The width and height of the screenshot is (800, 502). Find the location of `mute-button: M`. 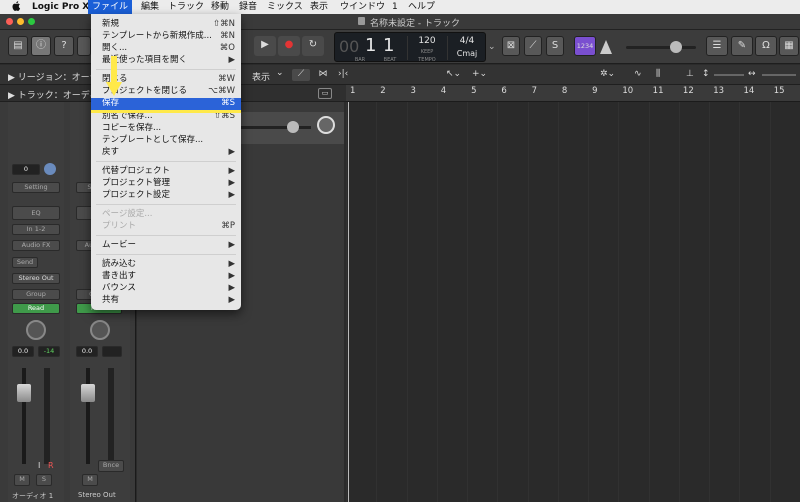

mute-button: M is located at coordinates (22, 480).